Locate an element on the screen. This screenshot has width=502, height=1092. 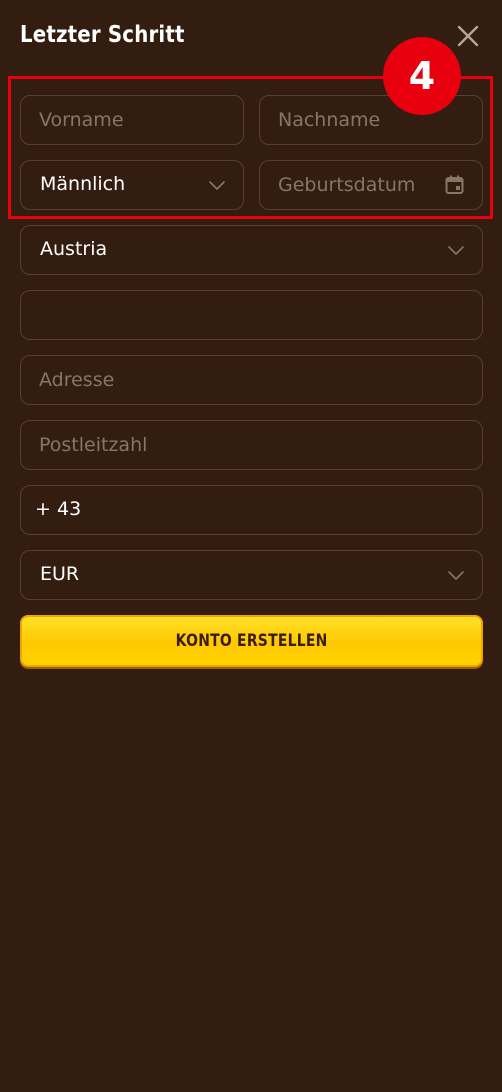
city-input is located at coordinates (251, 315).